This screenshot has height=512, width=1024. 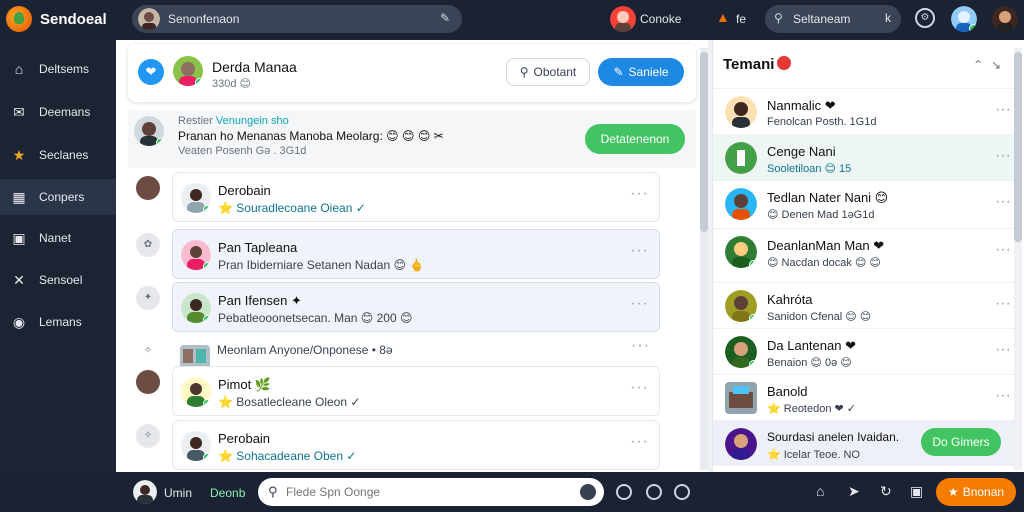 What do you see at coordinates (660, 19) in the screenshot?
I see `user-name: Conoke` at bounding box center [660, 19].